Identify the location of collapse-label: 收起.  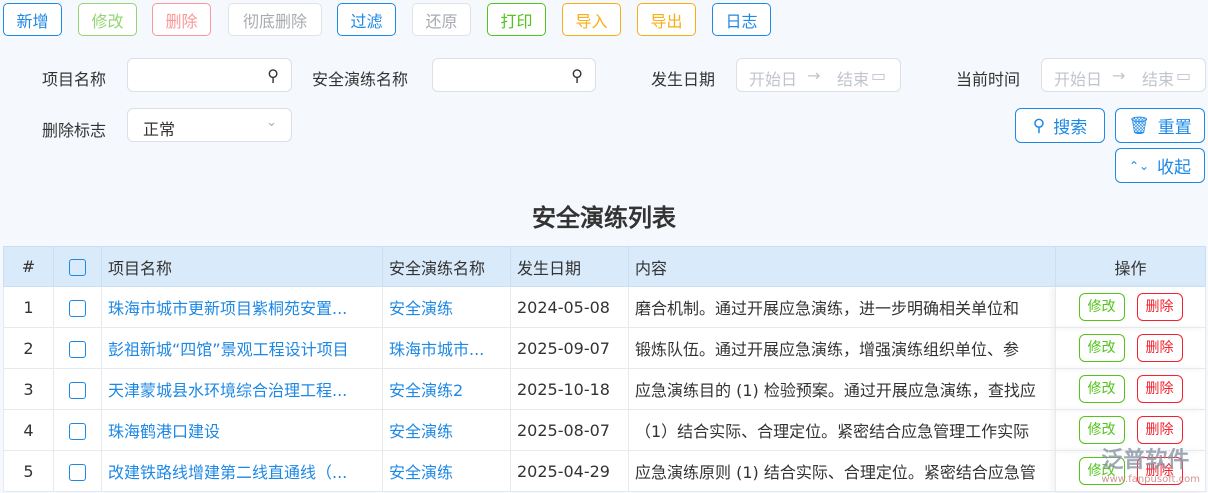
(1174, 168).